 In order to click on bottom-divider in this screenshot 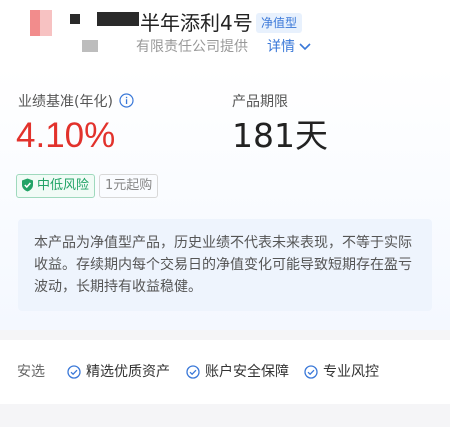, I will do `click(225, 415)`.